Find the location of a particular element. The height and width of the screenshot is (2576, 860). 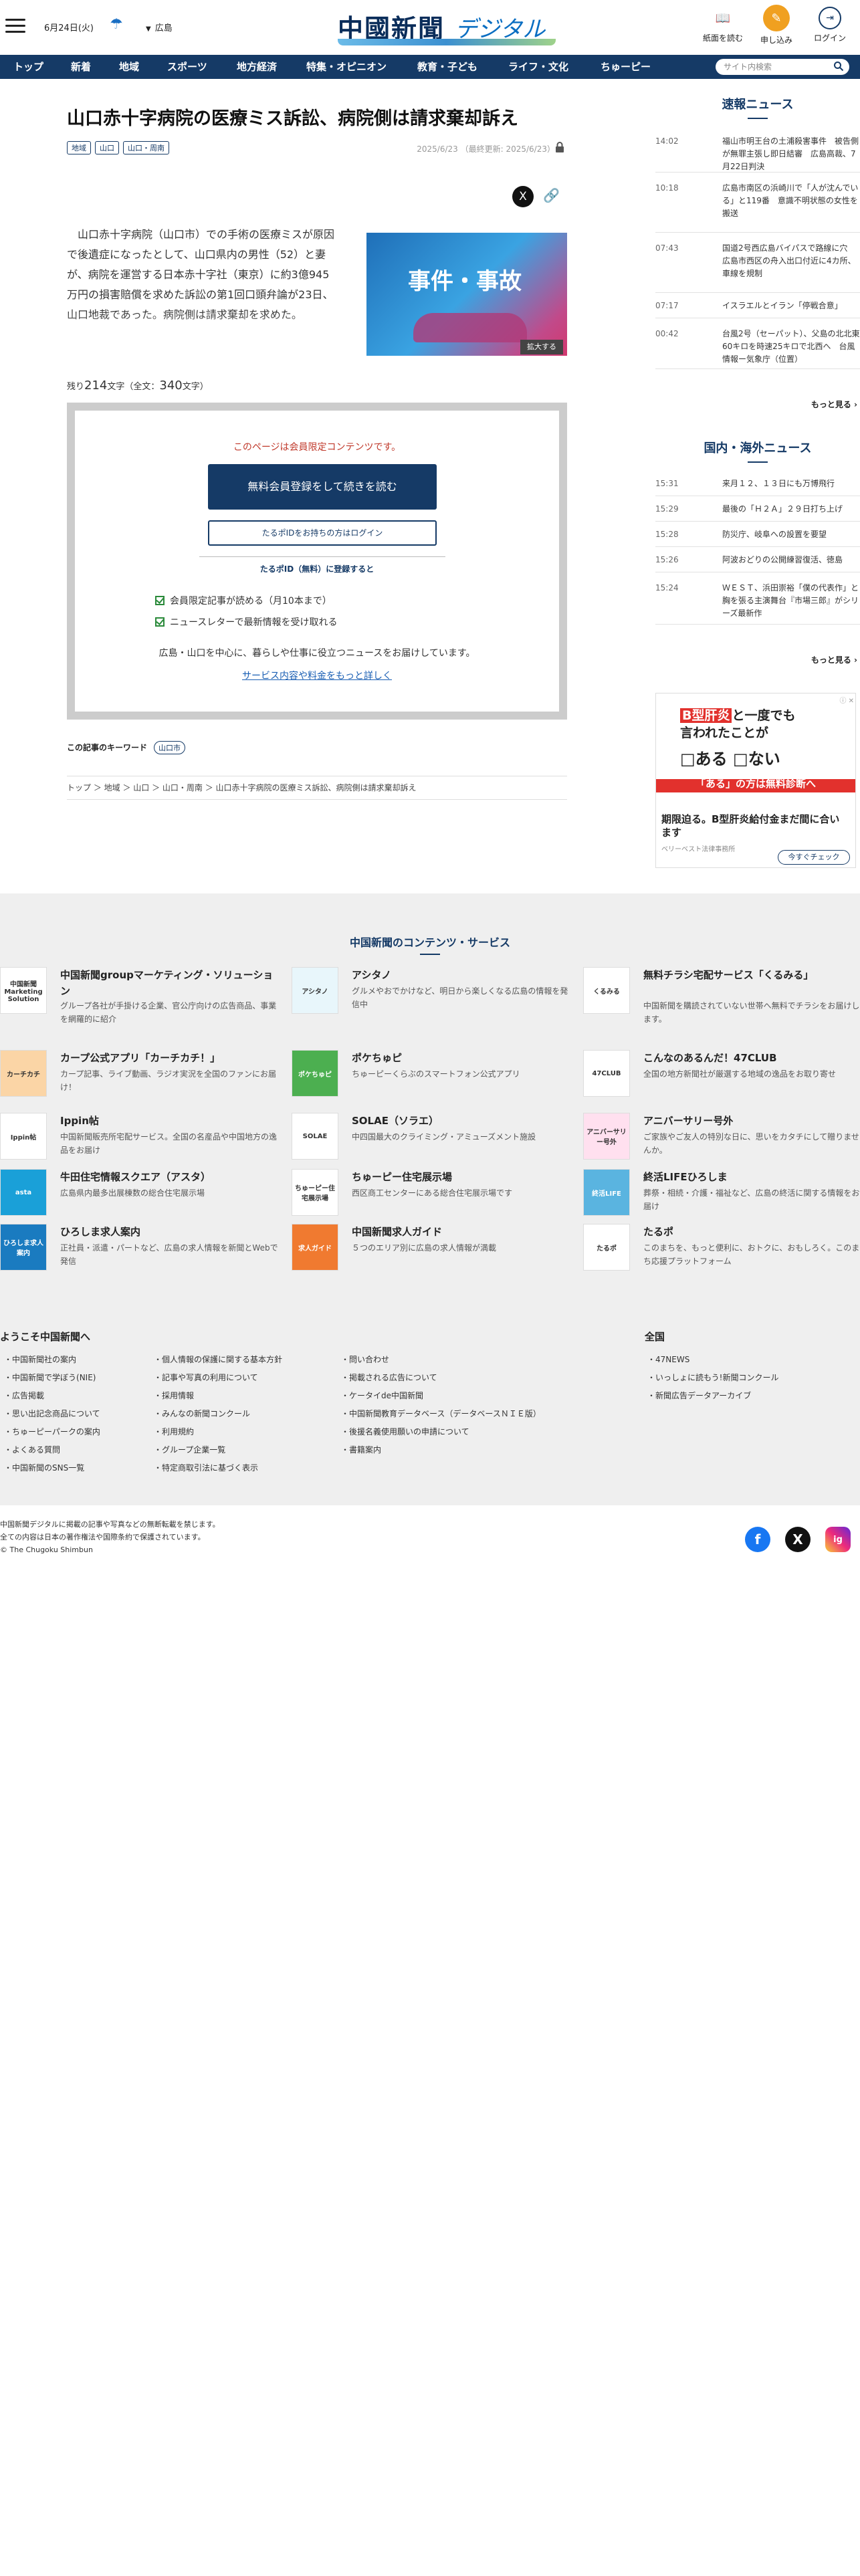

ad-close-icon: ⓘ ✕ is located at coordinates (846, 700).